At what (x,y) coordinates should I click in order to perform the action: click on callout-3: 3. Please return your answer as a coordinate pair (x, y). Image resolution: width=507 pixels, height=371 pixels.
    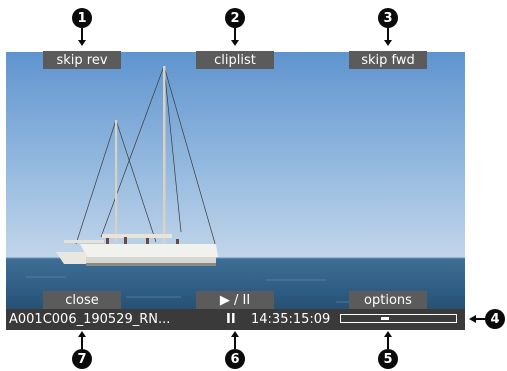
    Looking at the image, I should click on (388, 18).